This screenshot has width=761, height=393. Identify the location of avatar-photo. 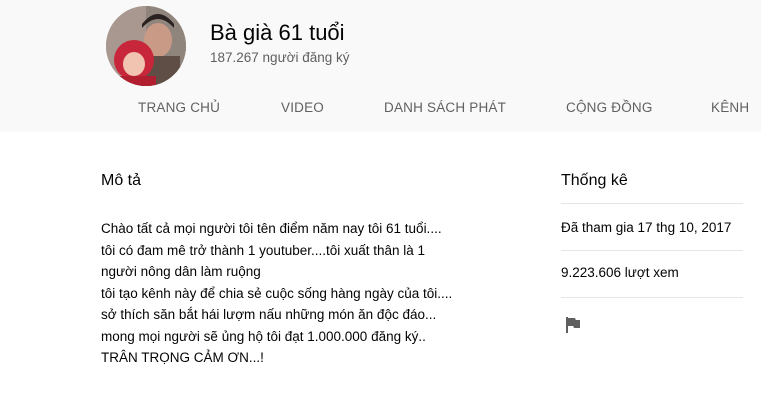
(146, 46).